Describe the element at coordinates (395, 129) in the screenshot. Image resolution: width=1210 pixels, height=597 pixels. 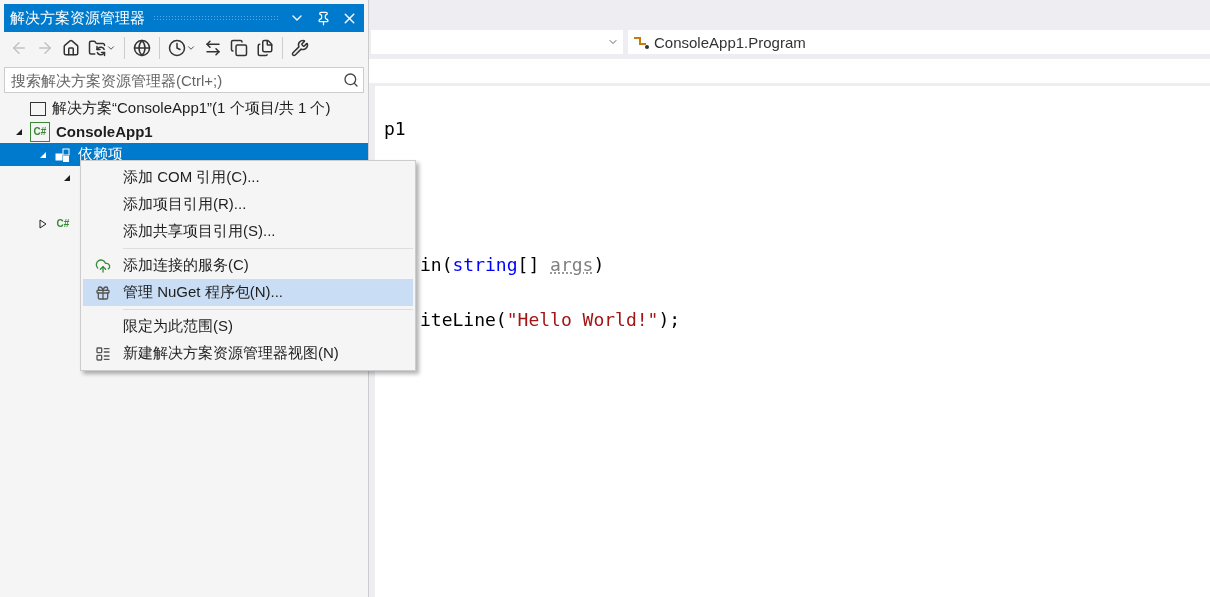
I see `code-line: p1` at that location.